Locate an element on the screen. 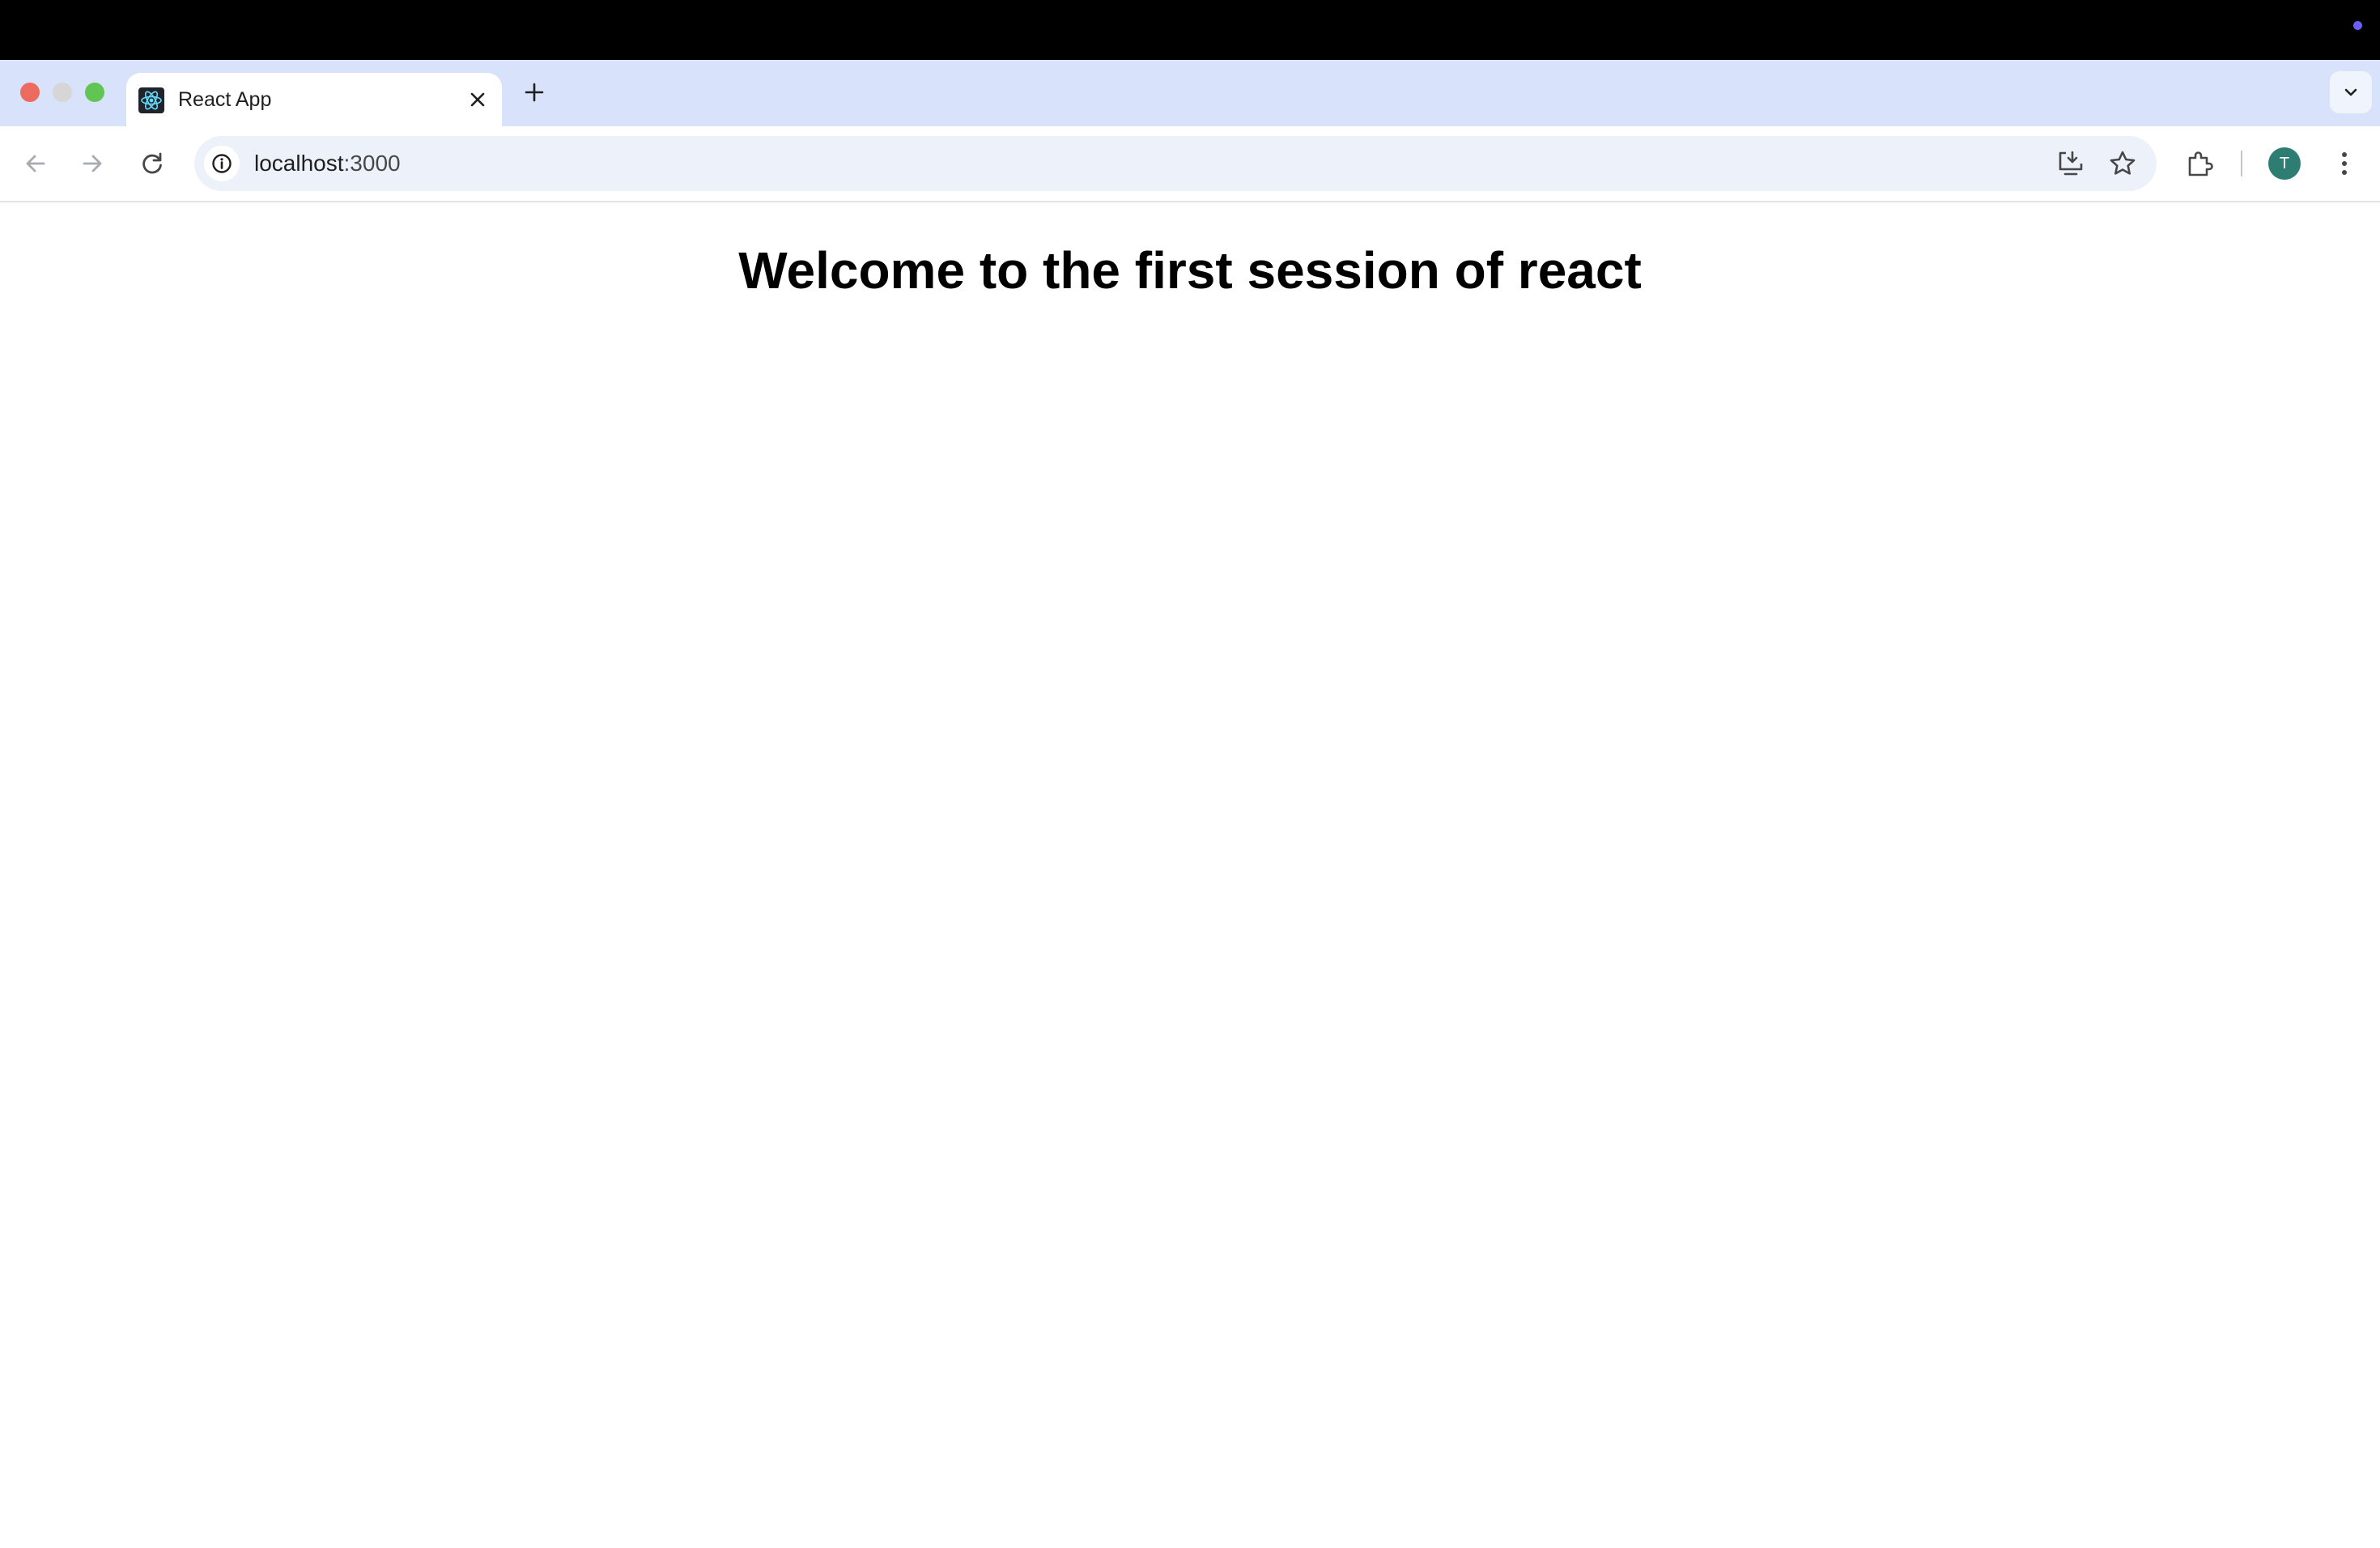 The width and height of the screenshot is (2380, 1548). close-icon is located at coordinates (477, 100).